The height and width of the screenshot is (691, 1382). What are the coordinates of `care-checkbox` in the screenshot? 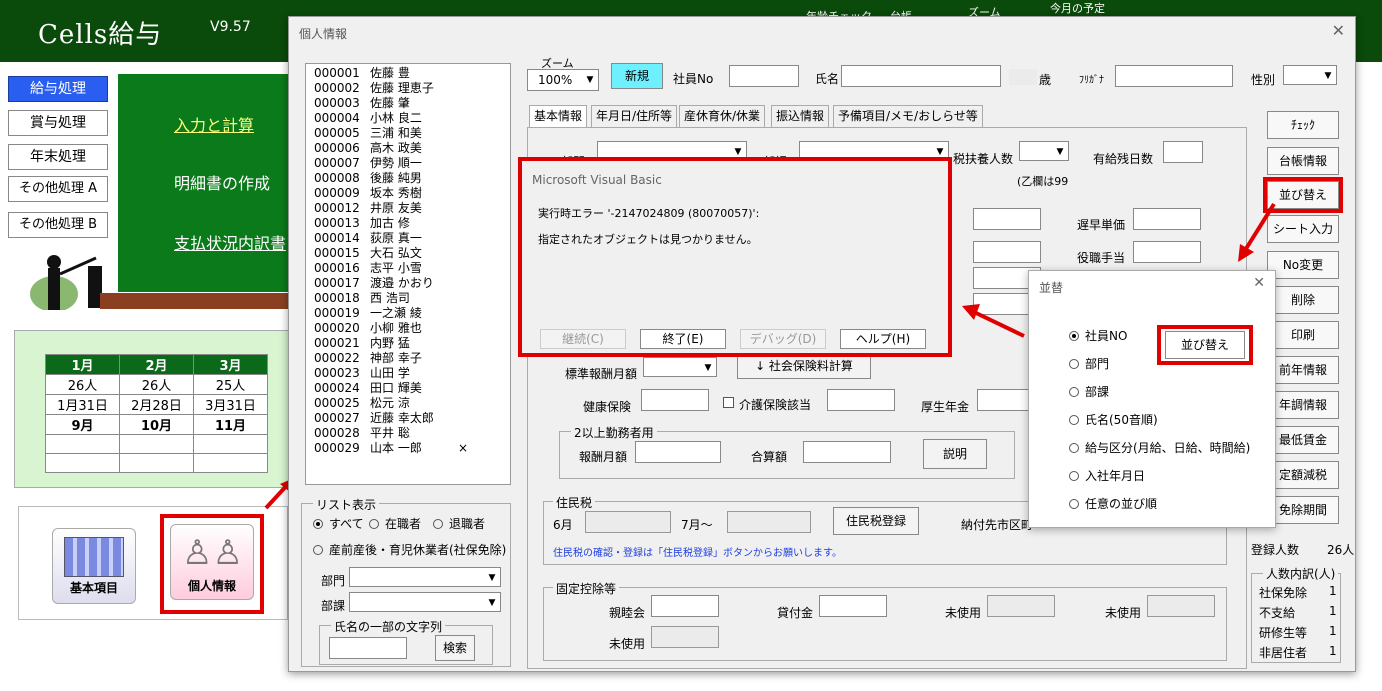 It's located at (728, 402).